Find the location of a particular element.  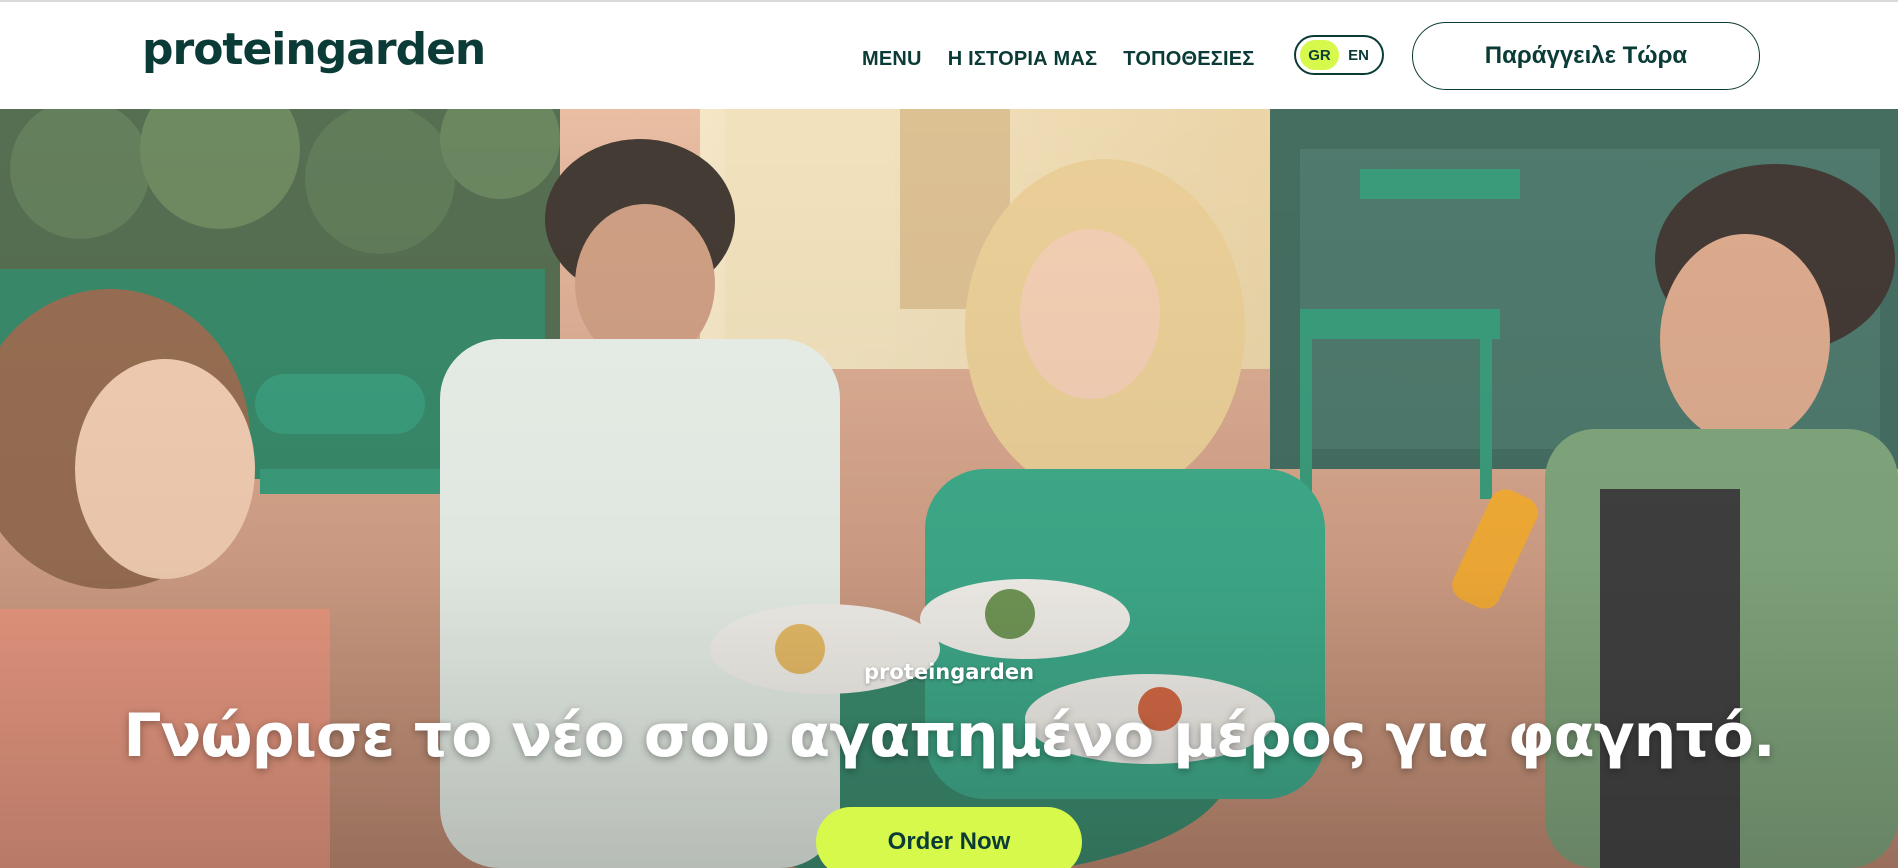

order-now-header-button: Παράγγειλε Τώρα is located at coordinates (1586, 56).